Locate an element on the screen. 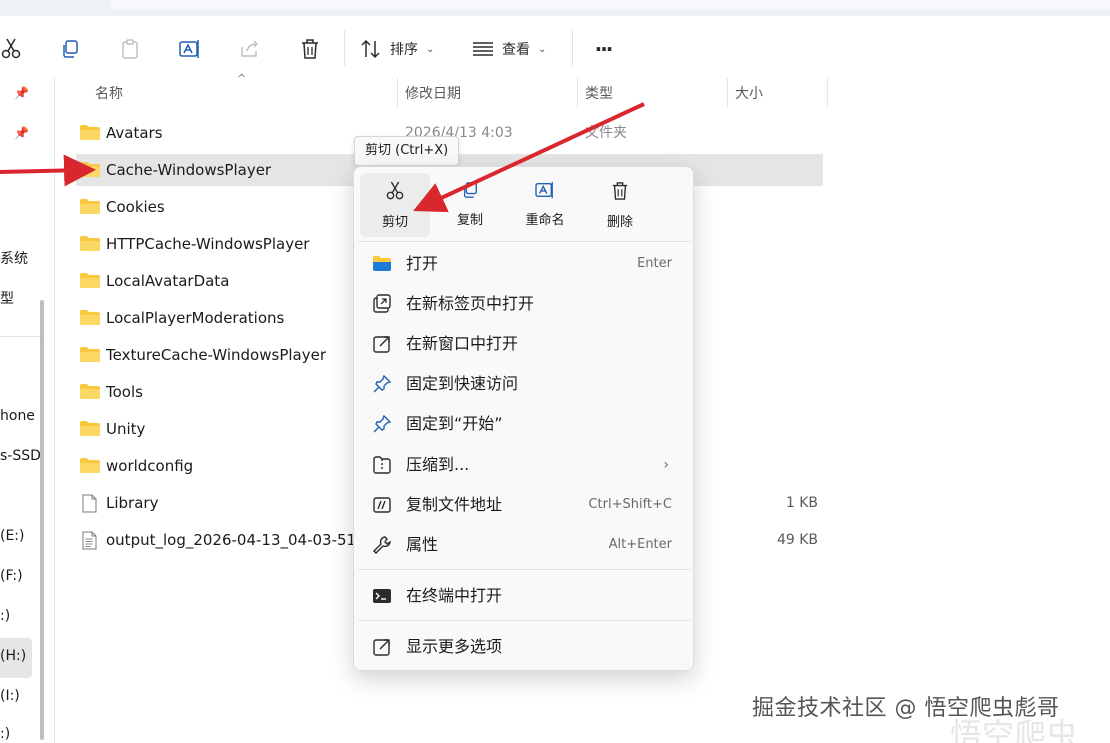 The width and height of the screenshot is (1110, 743). menu-item-shortcut: Alt+Enter is located at coordinates (640, 544).